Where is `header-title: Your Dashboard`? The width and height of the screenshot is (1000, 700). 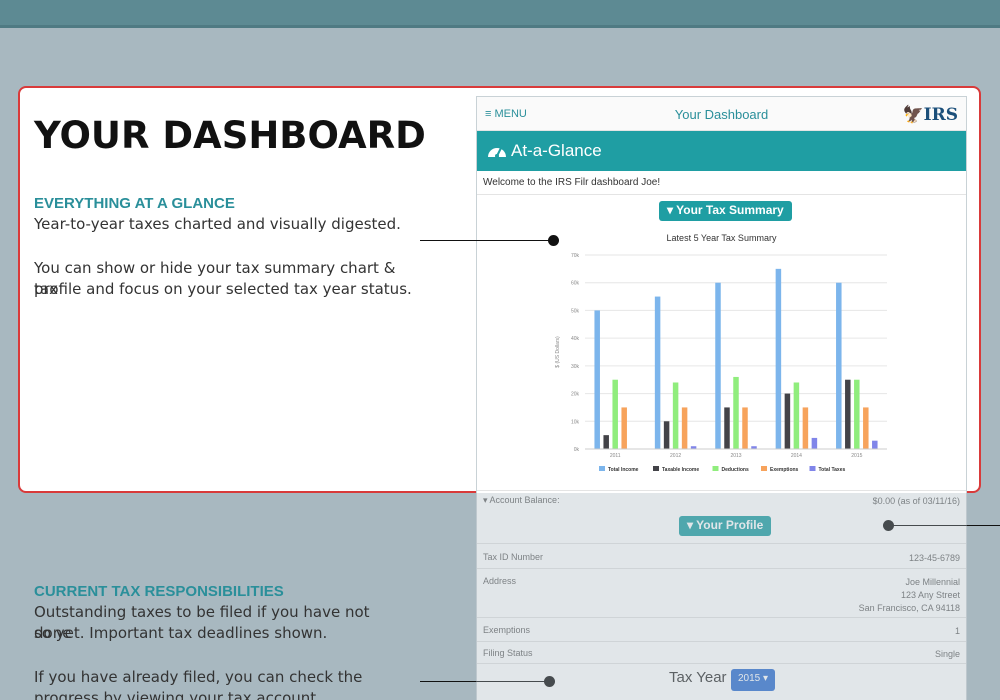
header-title: Your Dashboard is located at coordinates (721, 114).